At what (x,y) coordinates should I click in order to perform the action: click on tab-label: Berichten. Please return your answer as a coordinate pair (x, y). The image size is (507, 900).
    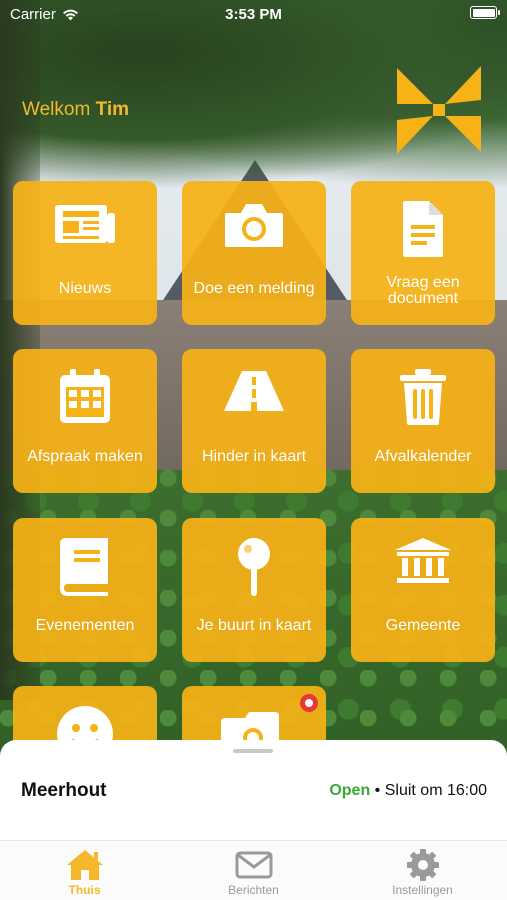
    Looking at the image, I should click on (253, 890).